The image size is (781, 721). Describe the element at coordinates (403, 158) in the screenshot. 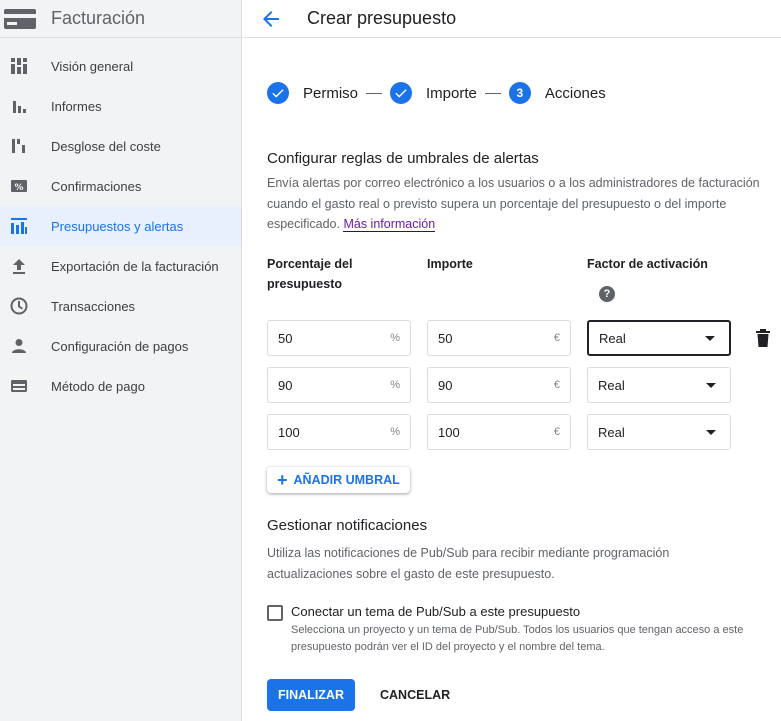

I see `section-title: Configurar reglas de umbrales de alertas` at that location.